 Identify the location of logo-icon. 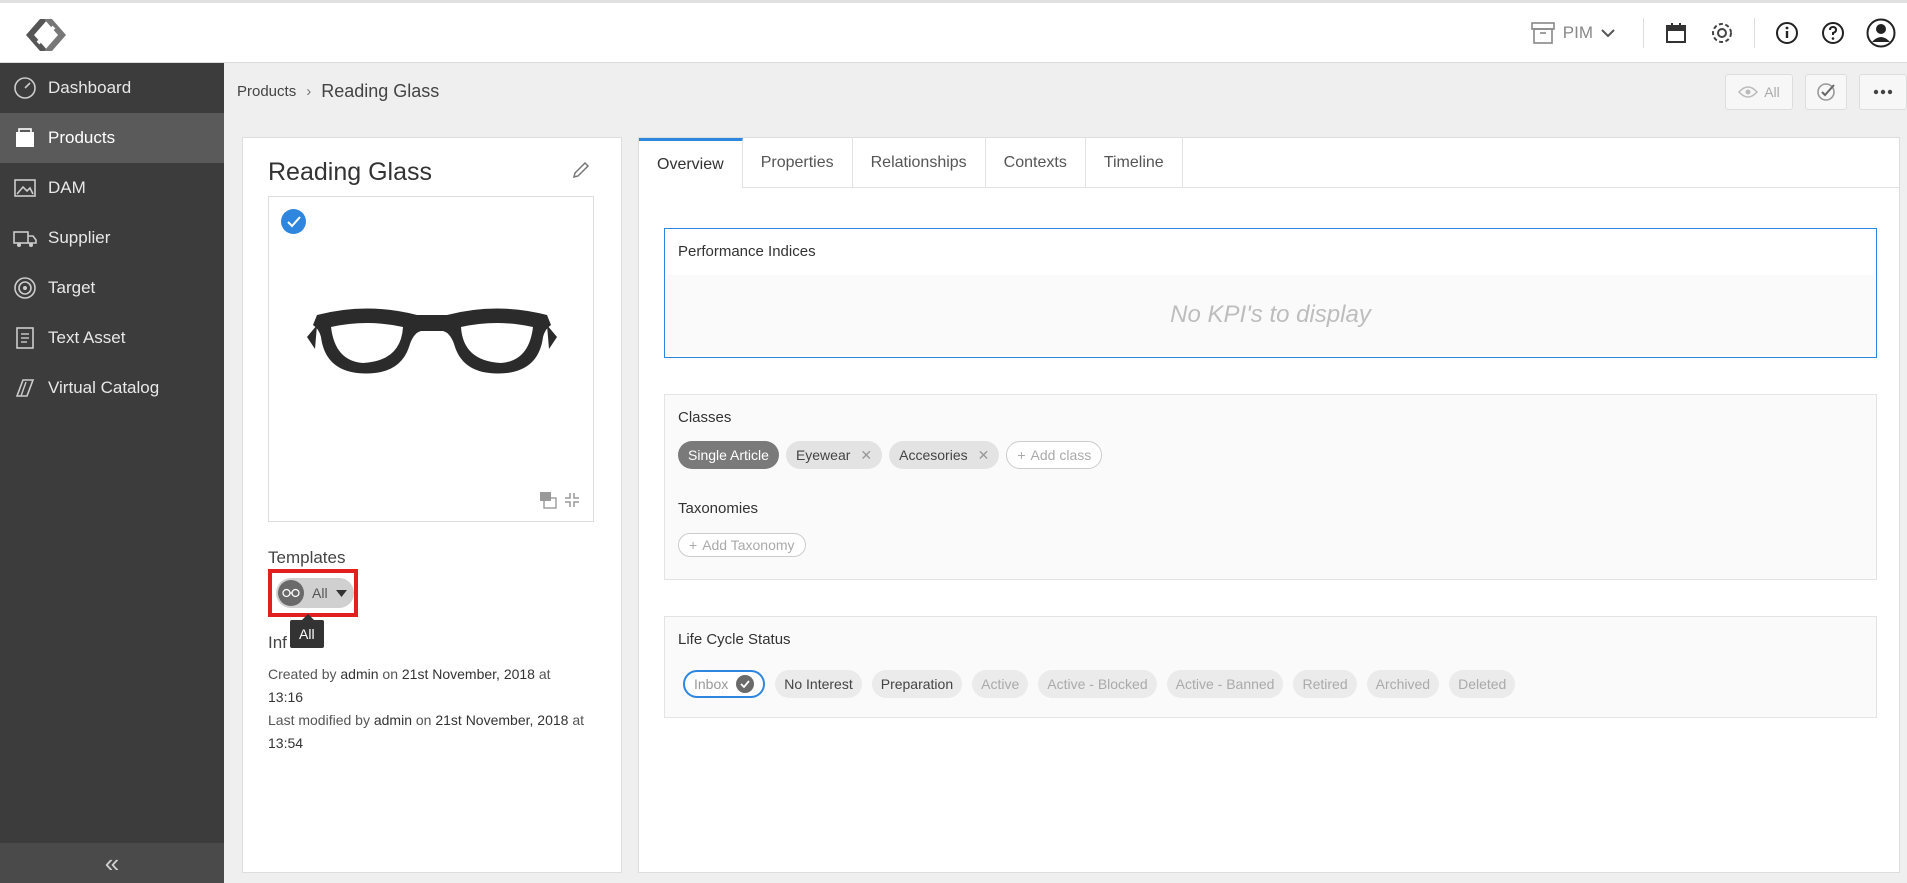
(46, 35).